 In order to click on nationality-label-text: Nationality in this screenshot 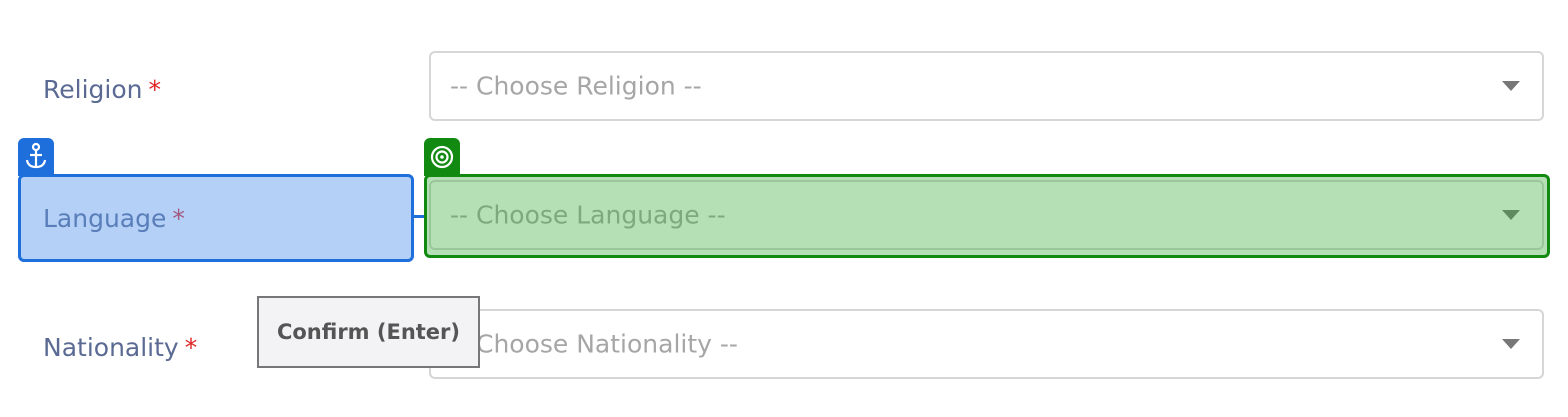, I will do `click(111, 347)`.